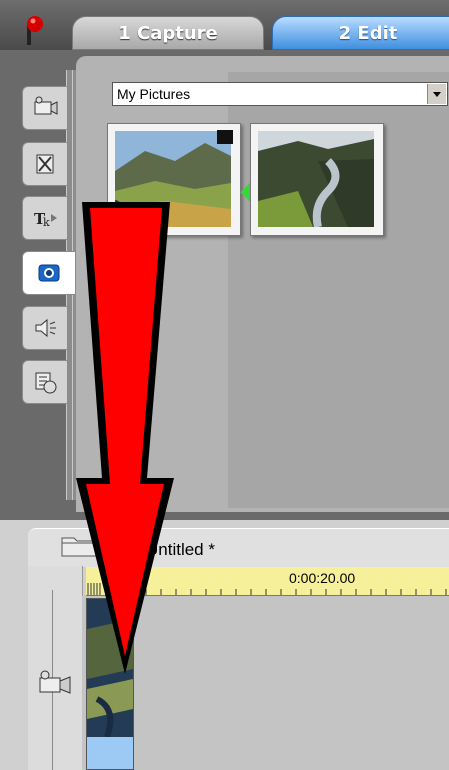 The width and height of the screenshot is (449, 770). I want to click on side-tab-photos, so click(49, 273).